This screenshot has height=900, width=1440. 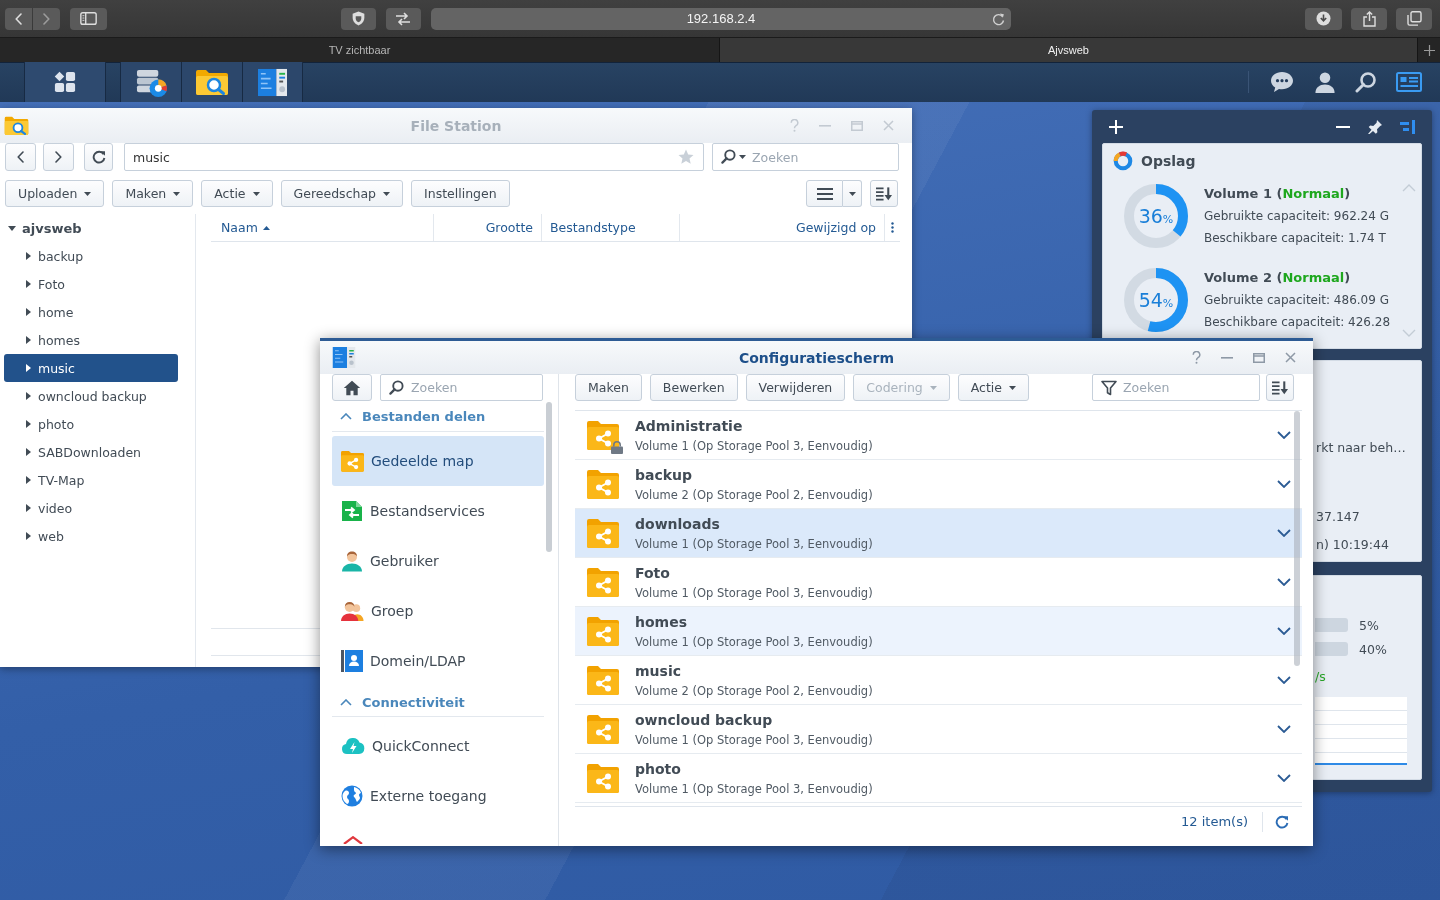 What do you see at coordinates (686, 156) in the screenshot?
I see `star-icon` at bounding box center [686, 156].